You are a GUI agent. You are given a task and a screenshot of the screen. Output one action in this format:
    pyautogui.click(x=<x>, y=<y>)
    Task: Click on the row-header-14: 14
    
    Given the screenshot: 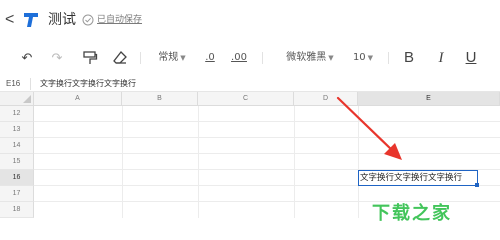 What is the action you would take?
    pyautogui.click(x=17, y=146)
    